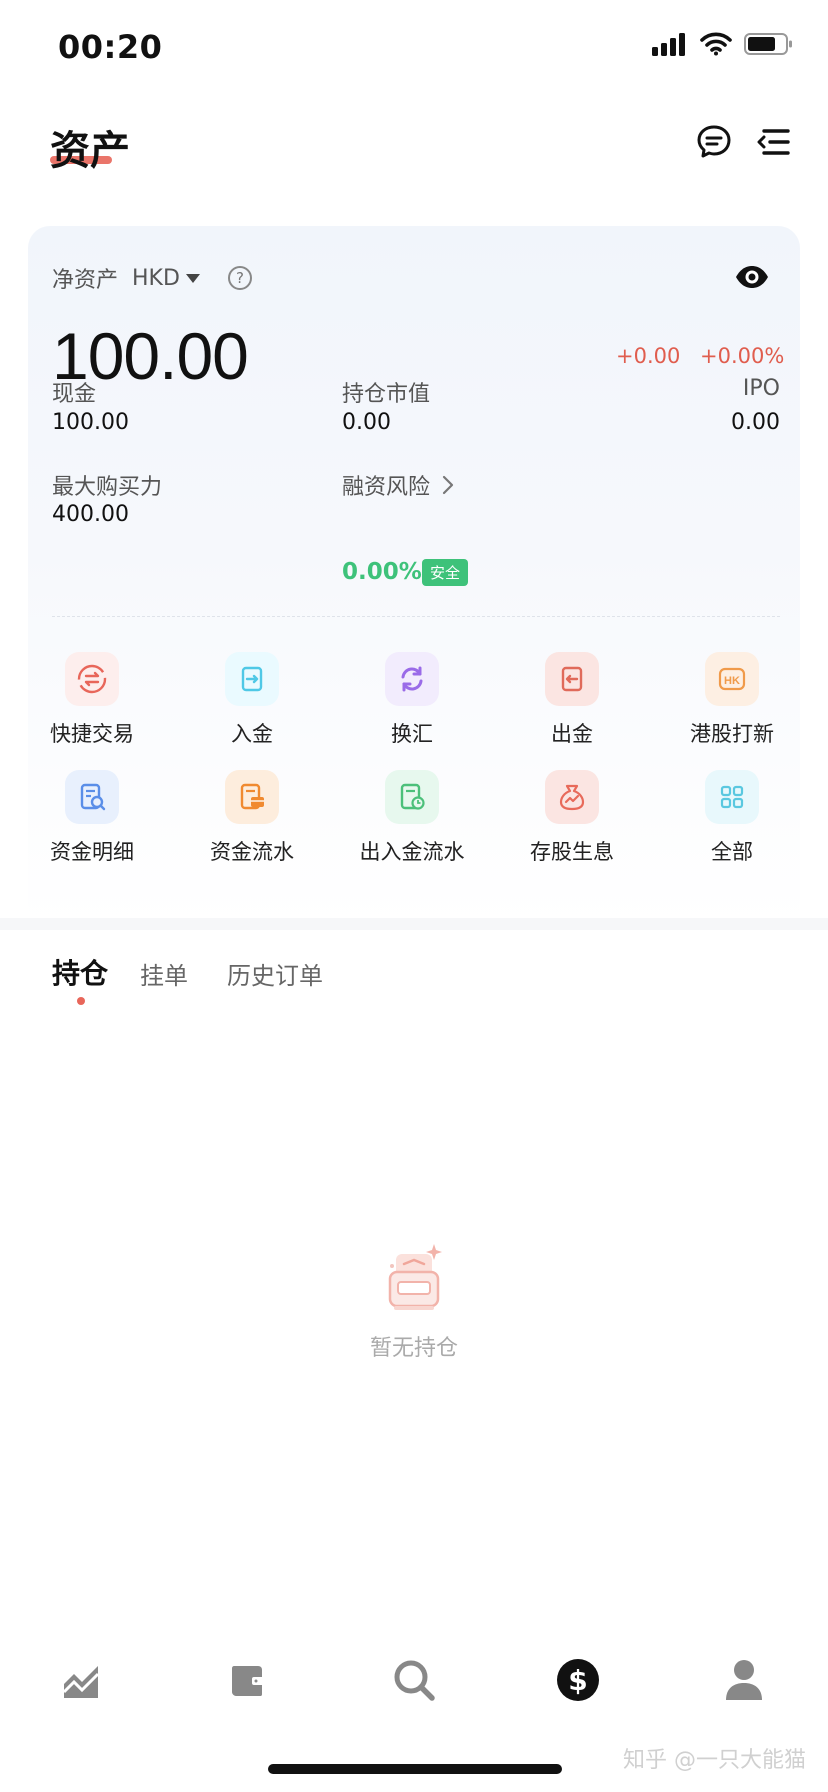 This screenshot has height=1792, width=828. I want to click on action-transfer-record: 出入金流水, so click(412, 818).